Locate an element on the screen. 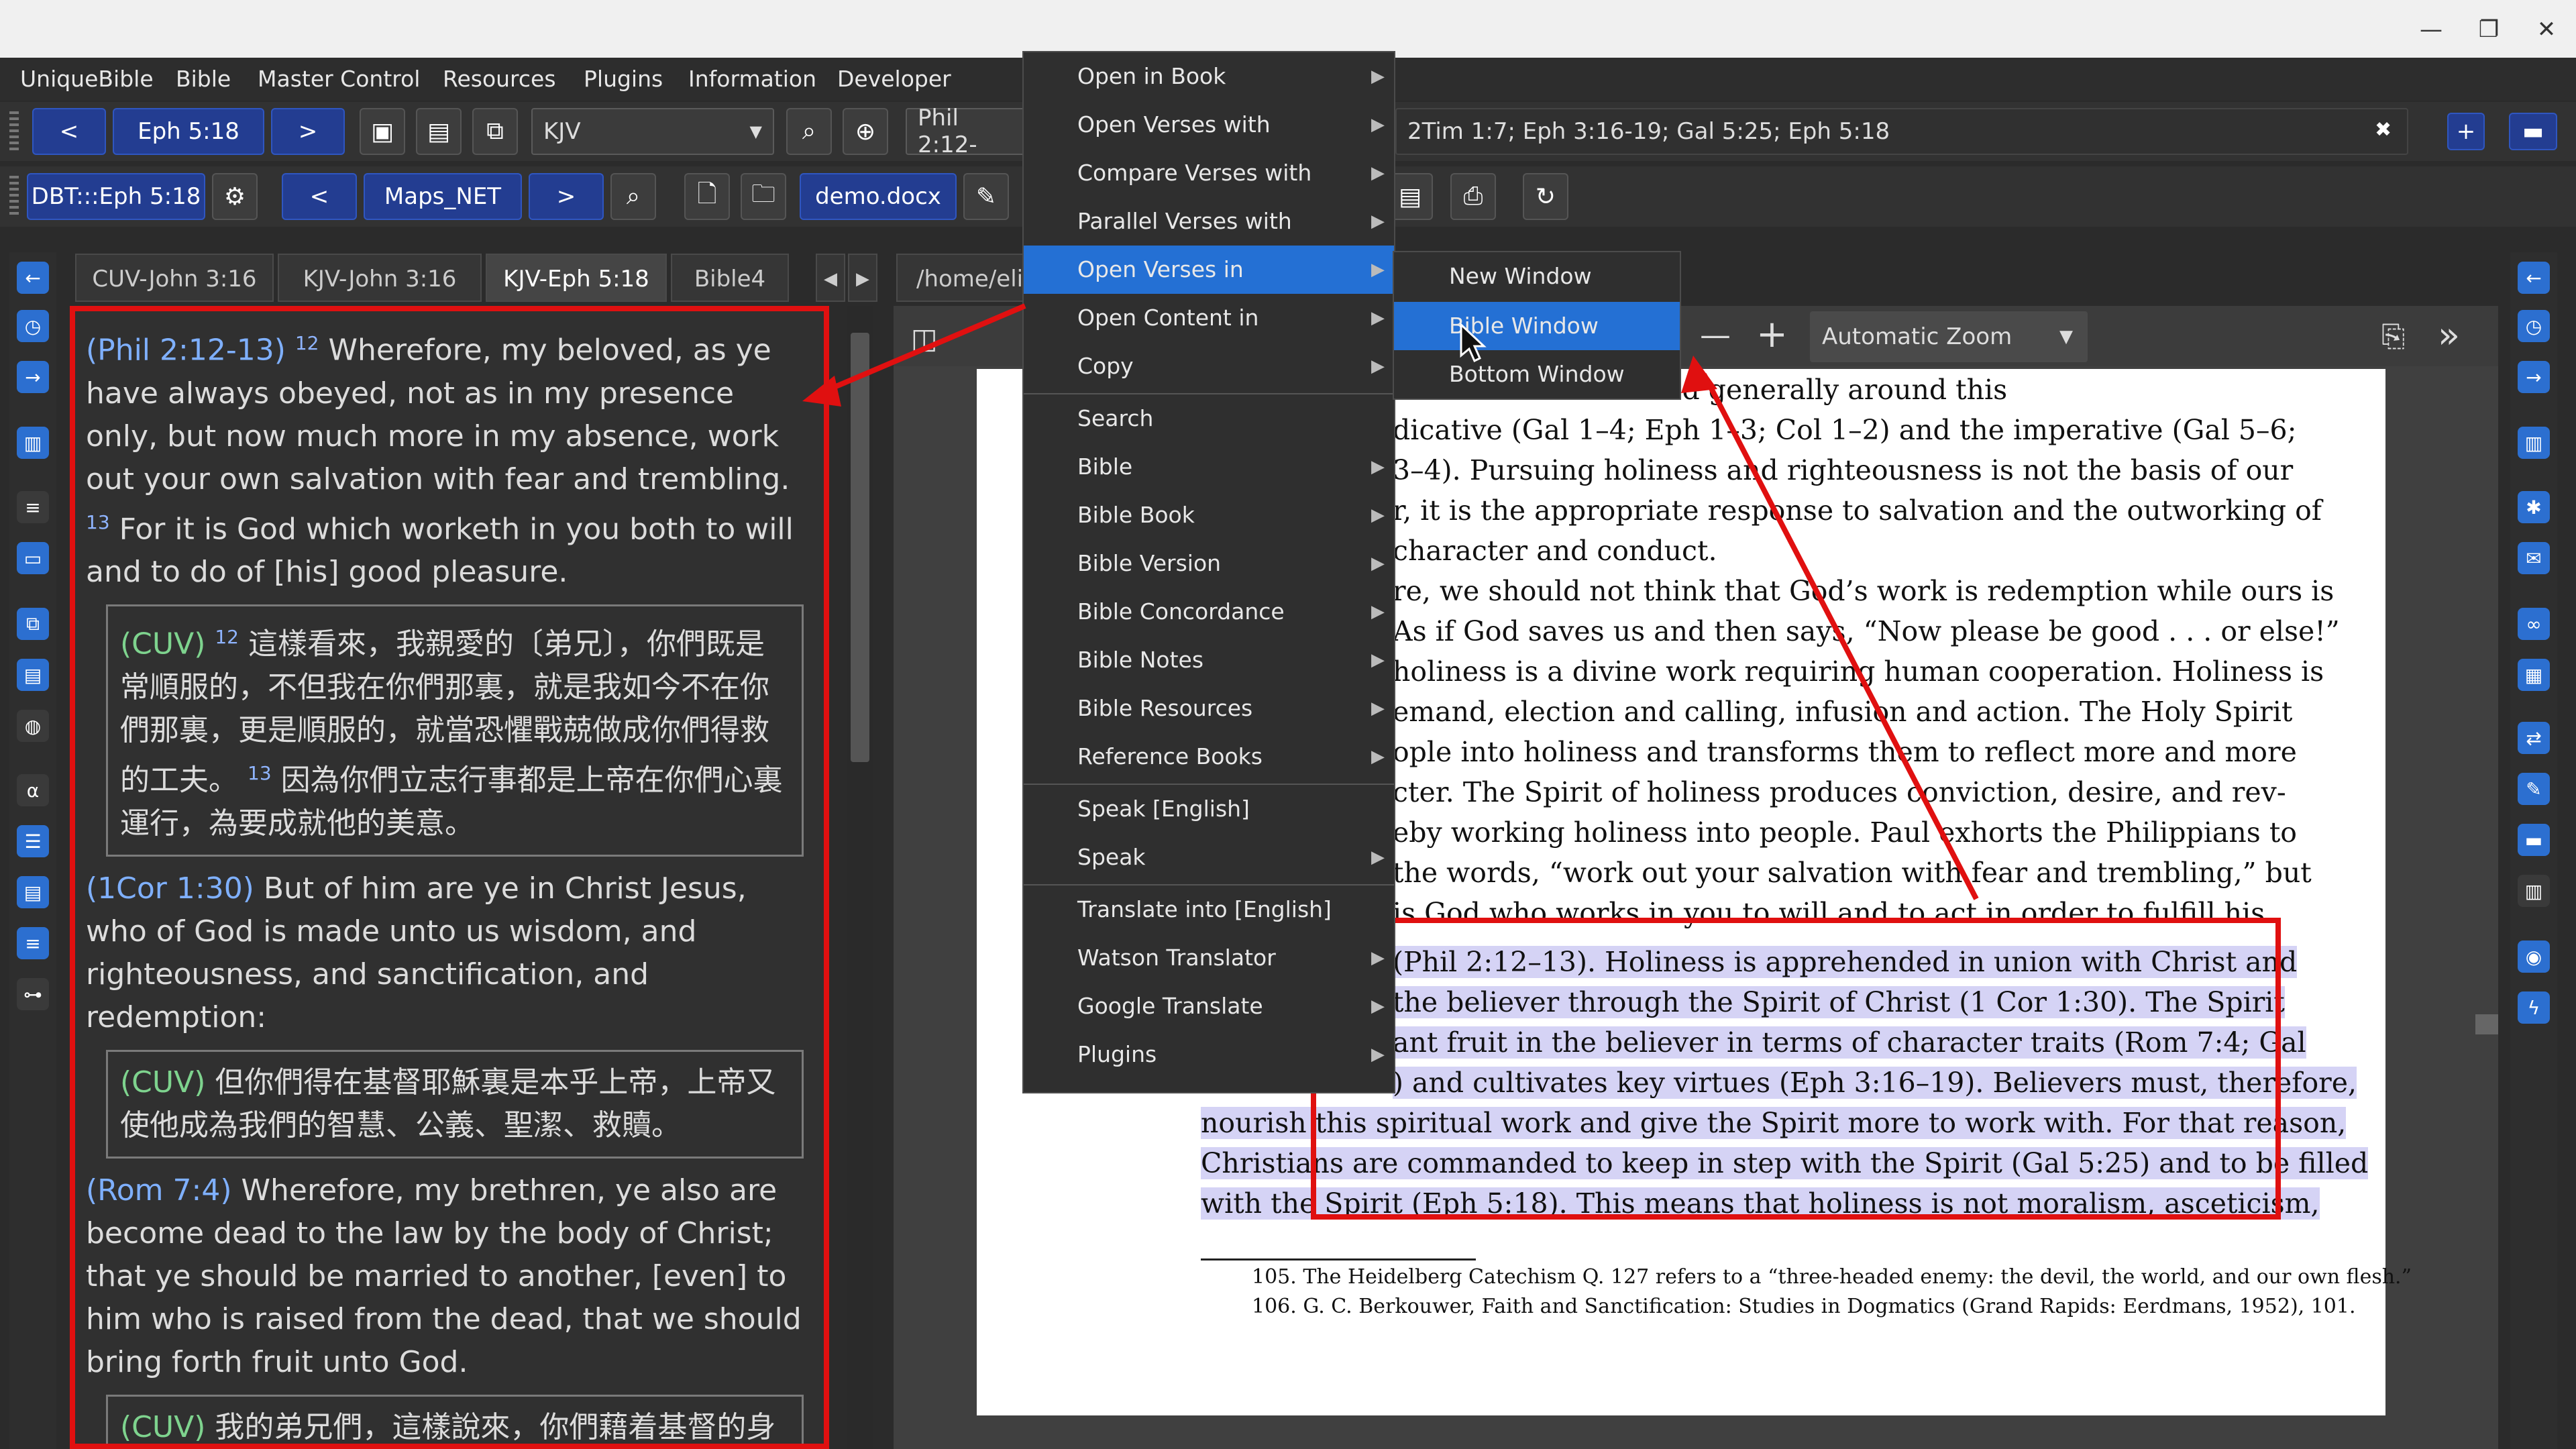 This screenshot has width=2576, height=1449. arrow-to-passage-pane is located at coordinates (921, 350).